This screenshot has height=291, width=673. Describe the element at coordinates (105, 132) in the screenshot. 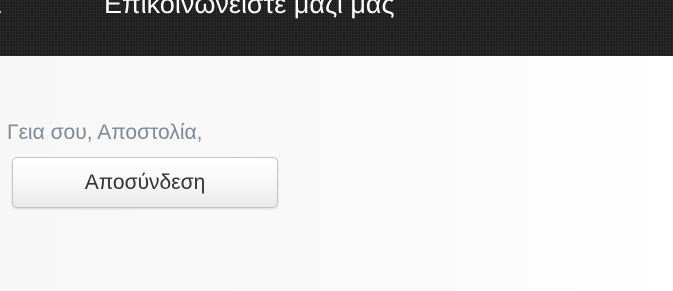

I see `user-greeting: Γεια σου, Αποστολία,` at that location.